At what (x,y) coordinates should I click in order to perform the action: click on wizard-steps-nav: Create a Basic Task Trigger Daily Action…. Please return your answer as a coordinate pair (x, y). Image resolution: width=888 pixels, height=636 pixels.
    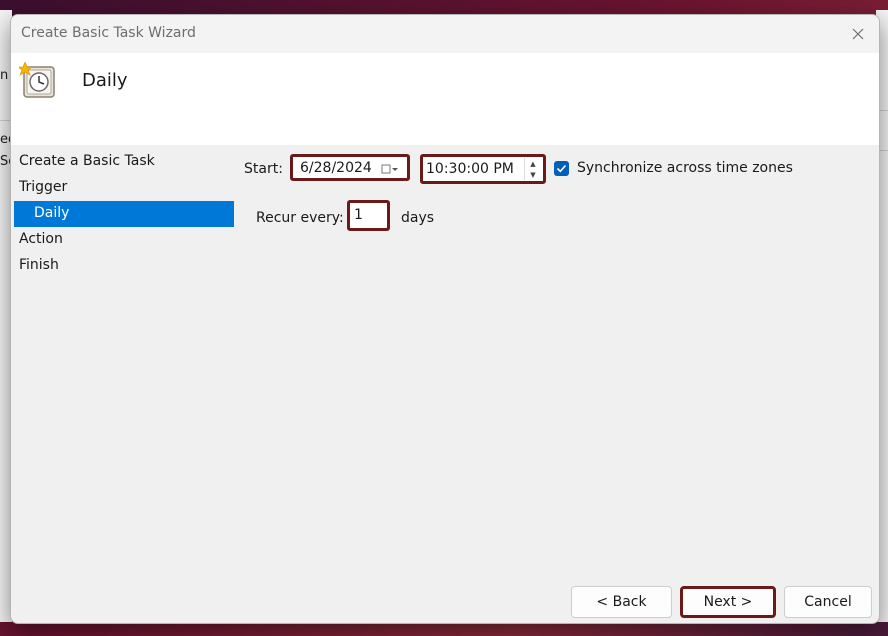
    Looking at the image, I should click on (124, 214).